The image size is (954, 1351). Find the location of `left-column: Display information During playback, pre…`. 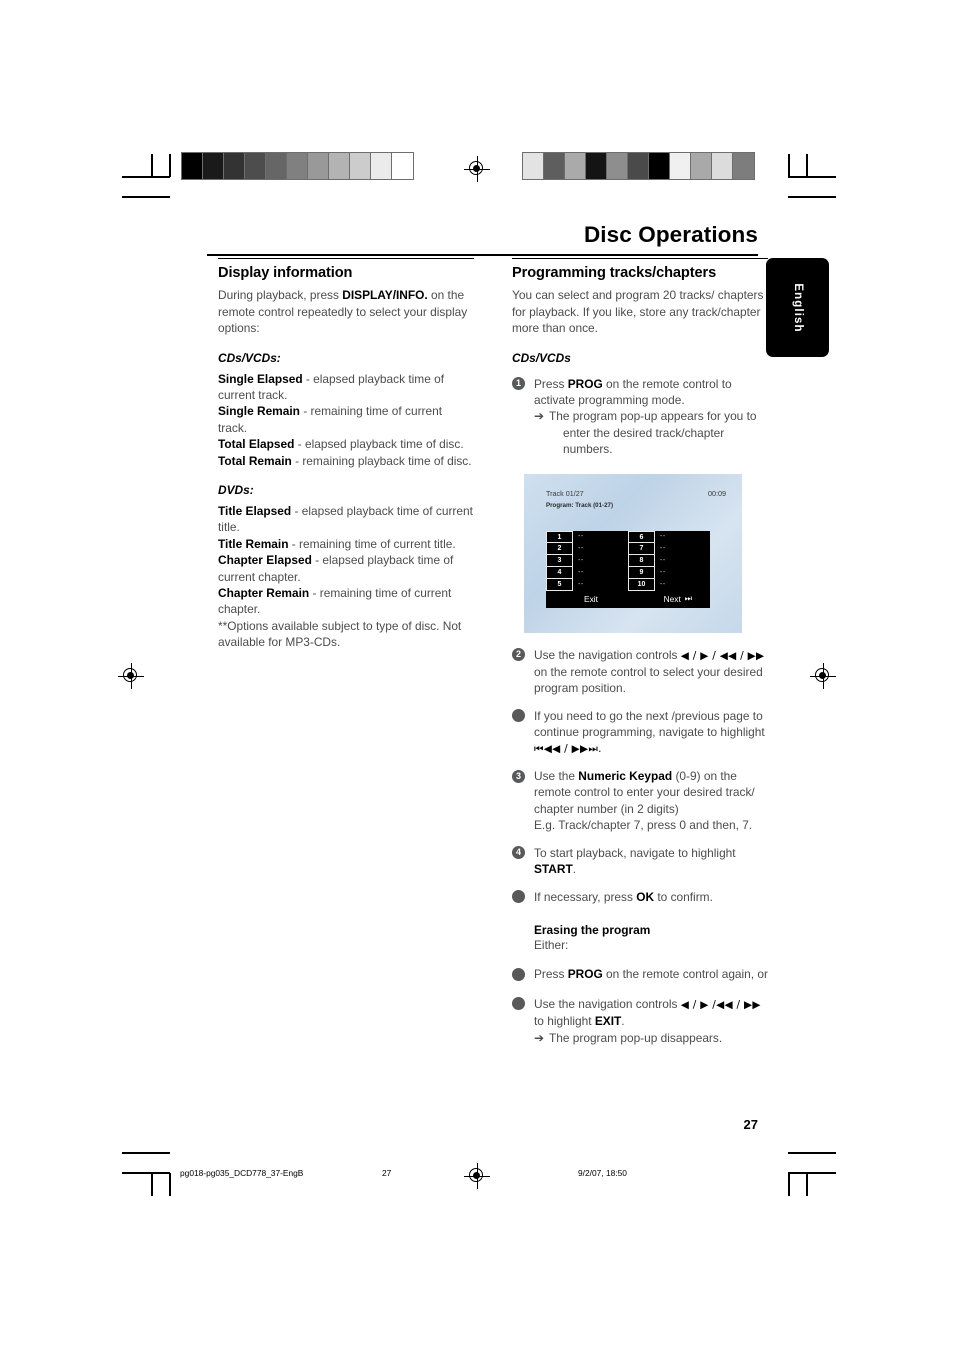

left-column: Display information During playback, pre… is located at coordinates (346, 454).